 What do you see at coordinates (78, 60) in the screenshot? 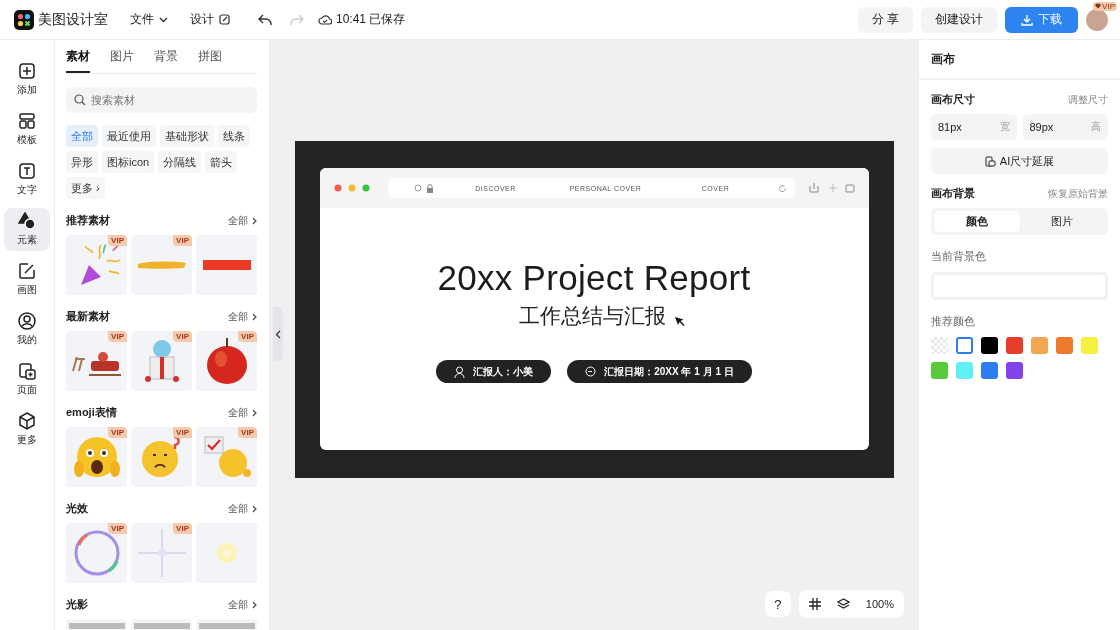
I see `tab: 素材` at bounding box center [78, 60].